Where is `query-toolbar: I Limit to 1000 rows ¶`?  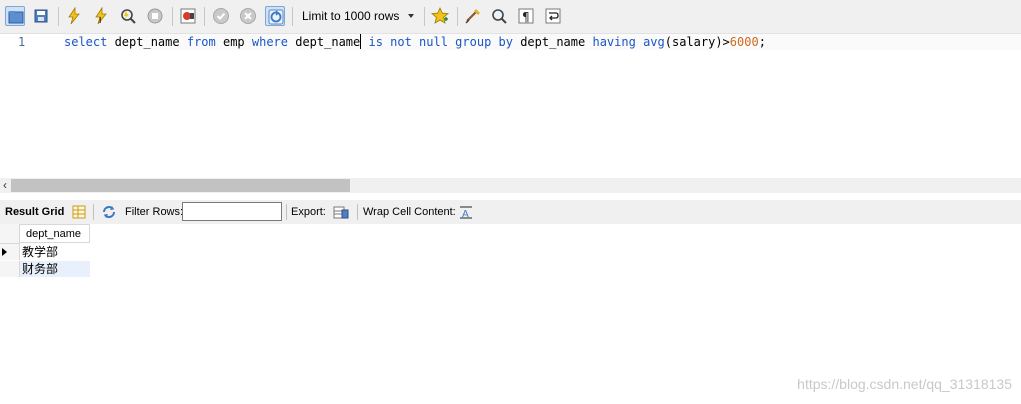 query-toolbar: I Limit to 1000 rows ¶ is located at coordinates (510, 17).